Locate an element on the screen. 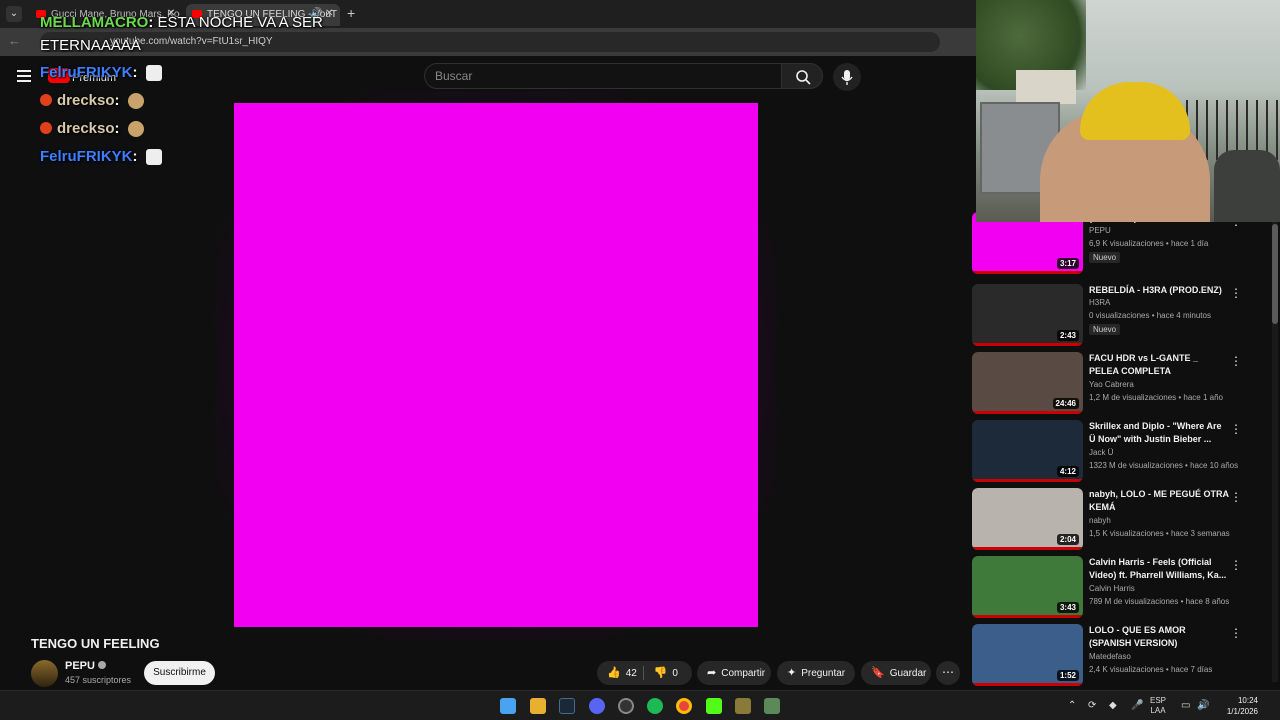 The width and height of the screenshot is (1280, 720). kick-icon is located at coordinates (714, 706).